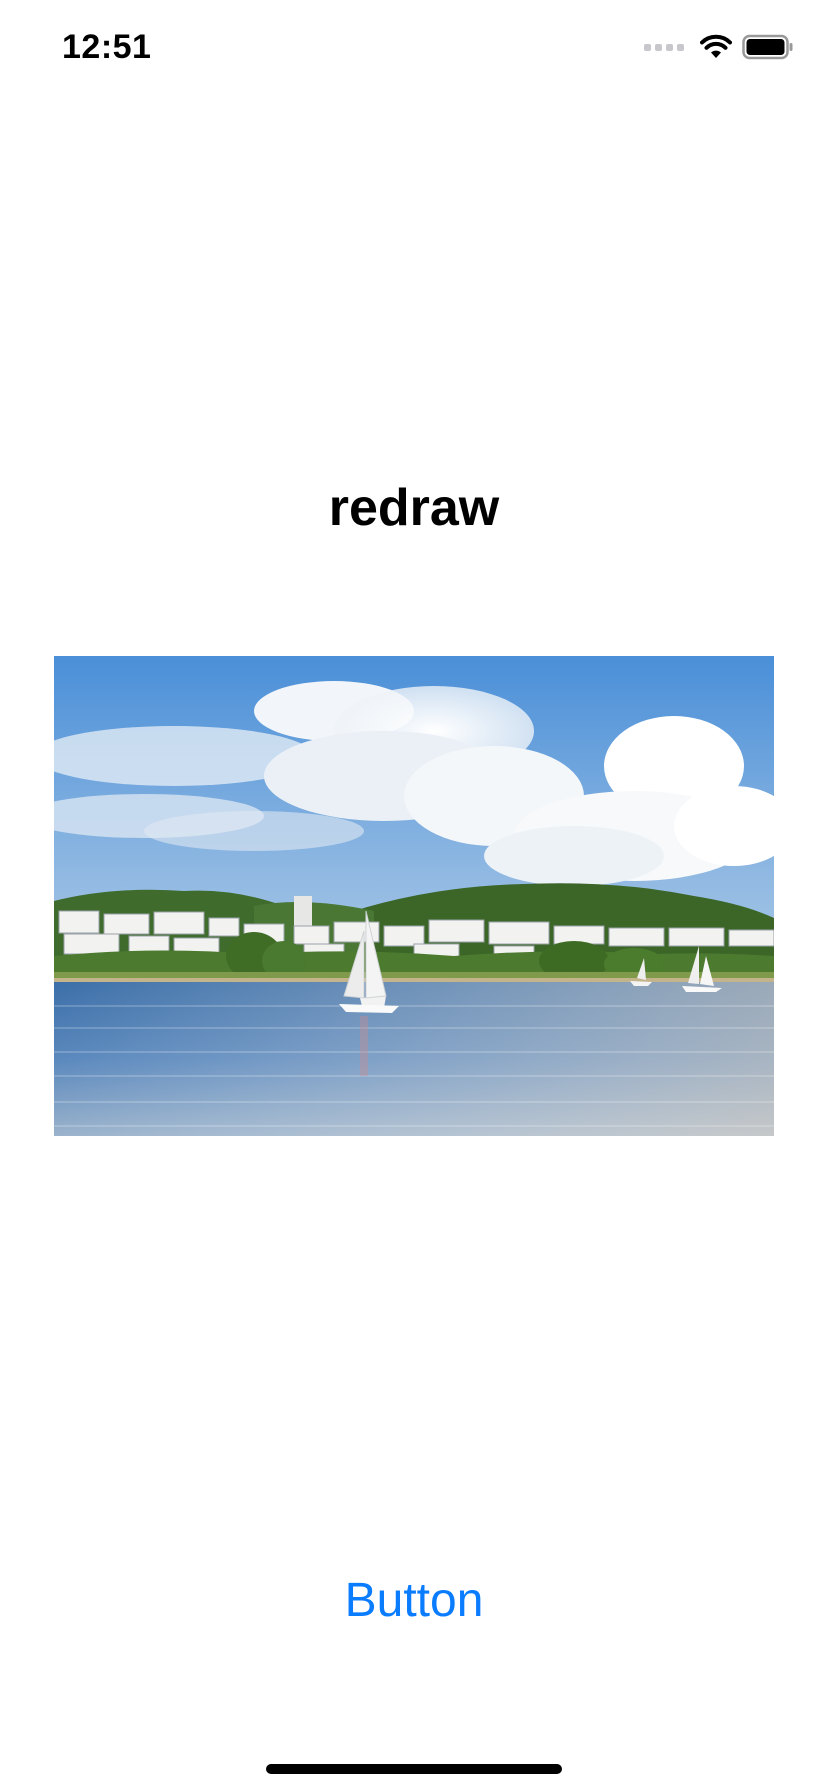 This screenshot has height=1792, width=828. What do you see at coordinates (414, 1769) in the screenshot?
I see `home-indicator` at bounding box center [414, 1769].